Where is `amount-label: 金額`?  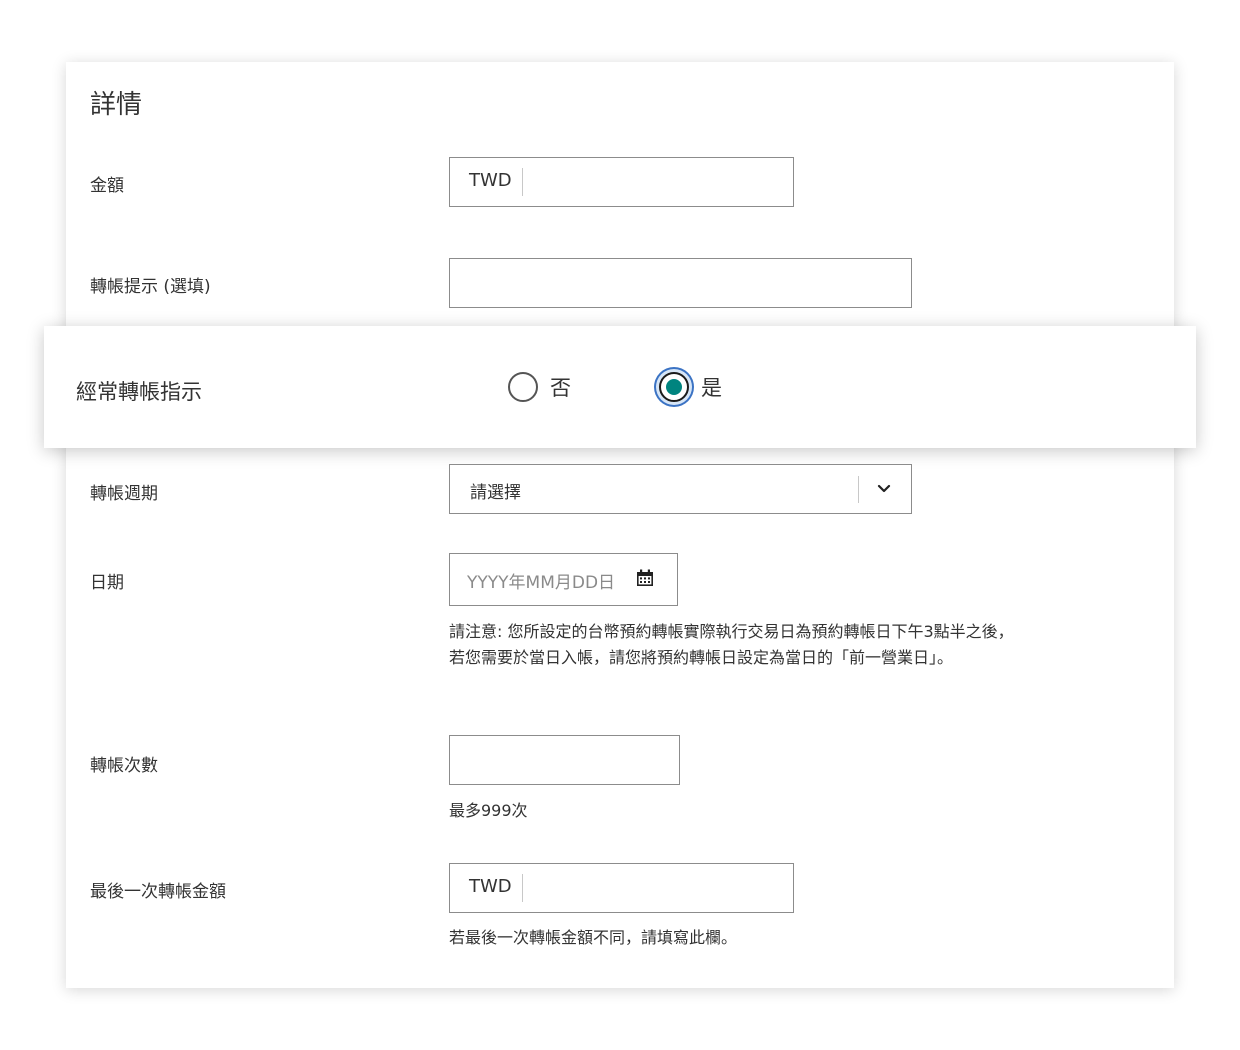
amount-label: 金額 is located at coordinates (107, 186).